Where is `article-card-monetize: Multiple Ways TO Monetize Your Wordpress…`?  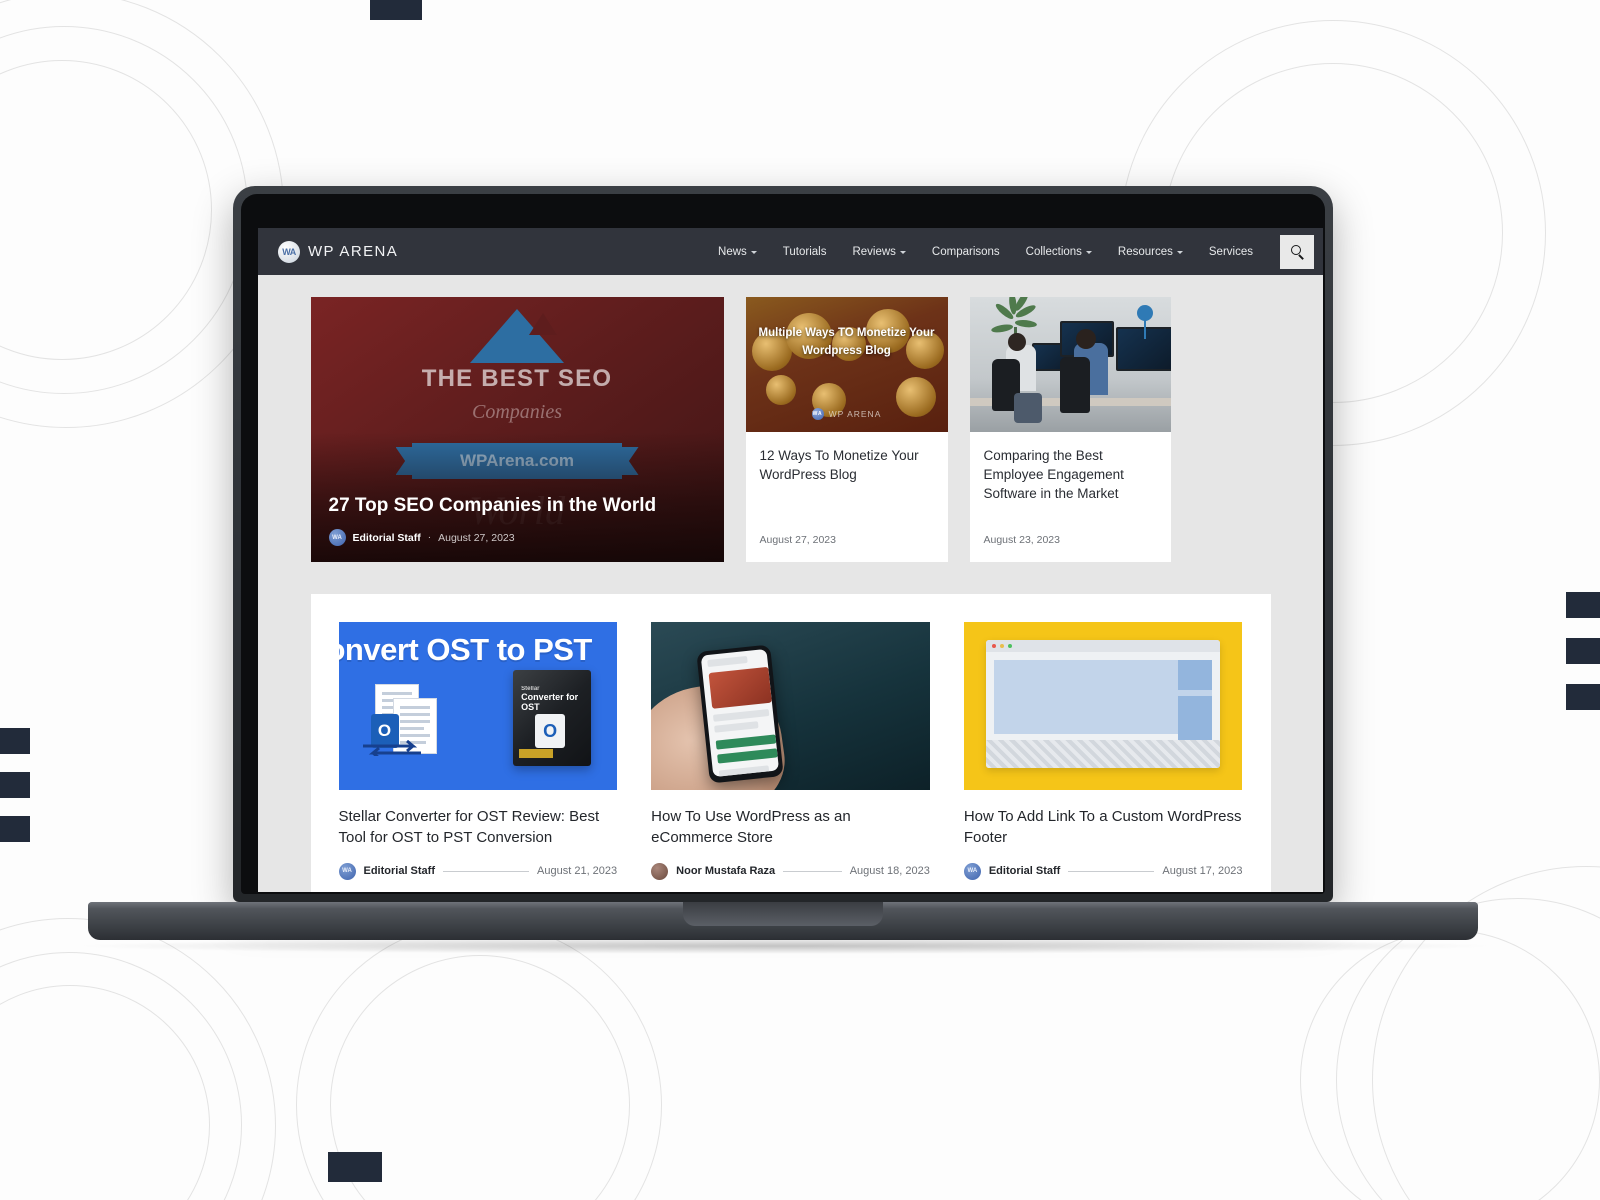
article-card-monetize: Multiple Ways TO Monetize Your Wordpress… is located at coordinates (846, 429).